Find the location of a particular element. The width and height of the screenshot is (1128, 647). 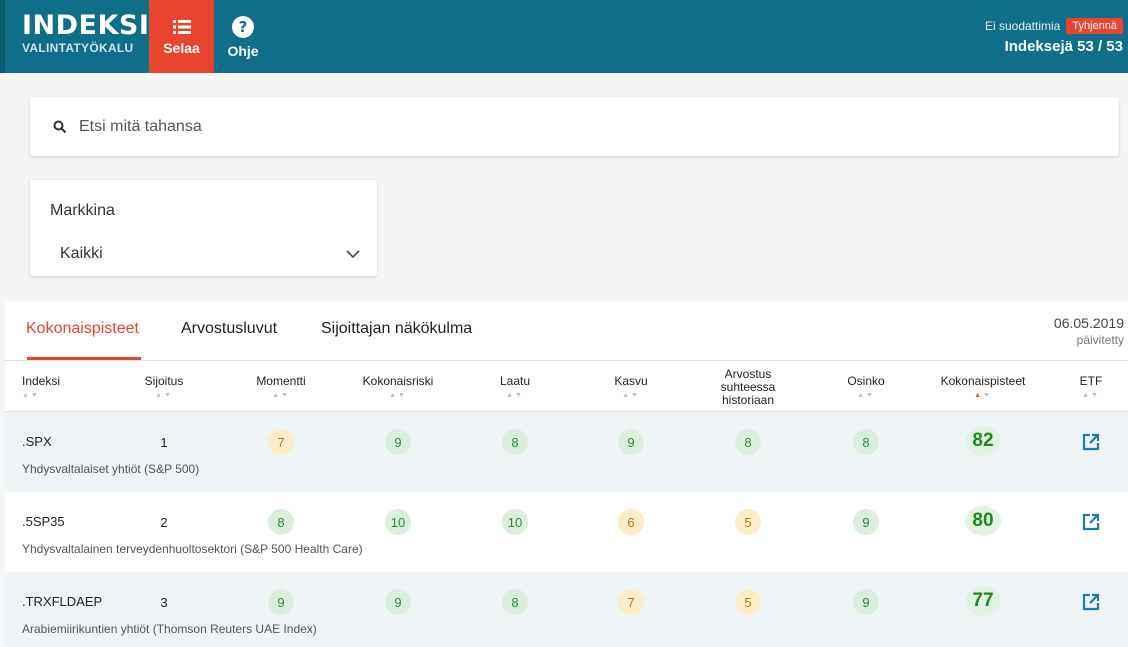

updated-label: päivitetty is located at coordinates (1100, 340).